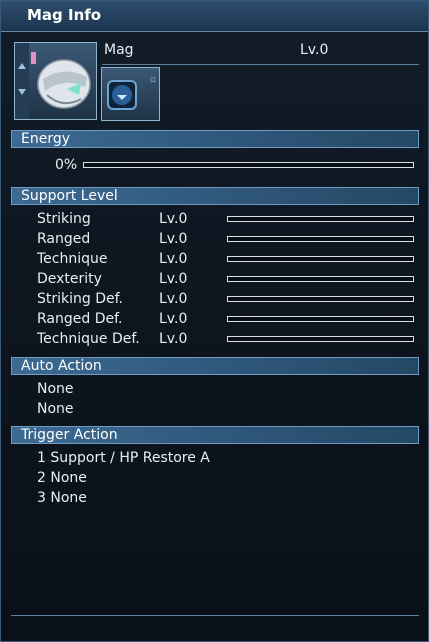 This screenshot has height=642, width=429. I want to click on mag-portrait, so click(55, 81).